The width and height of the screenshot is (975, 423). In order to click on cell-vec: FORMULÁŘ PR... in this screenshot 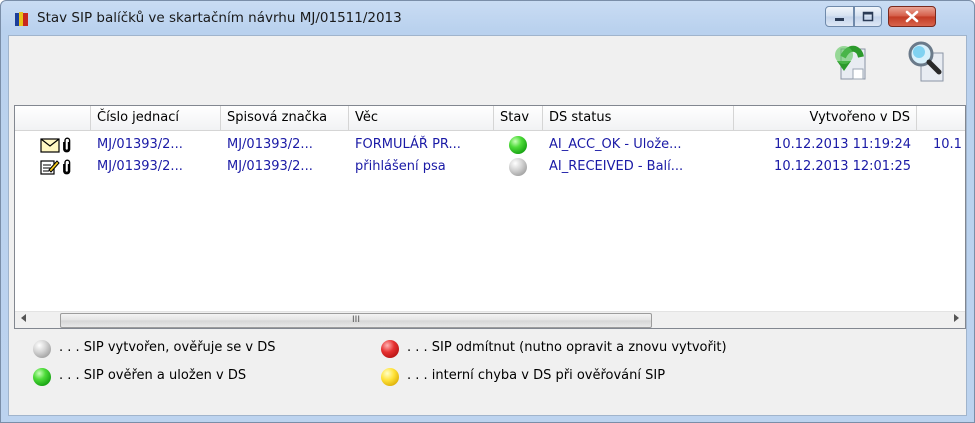, I will do `click(408, 144)`.